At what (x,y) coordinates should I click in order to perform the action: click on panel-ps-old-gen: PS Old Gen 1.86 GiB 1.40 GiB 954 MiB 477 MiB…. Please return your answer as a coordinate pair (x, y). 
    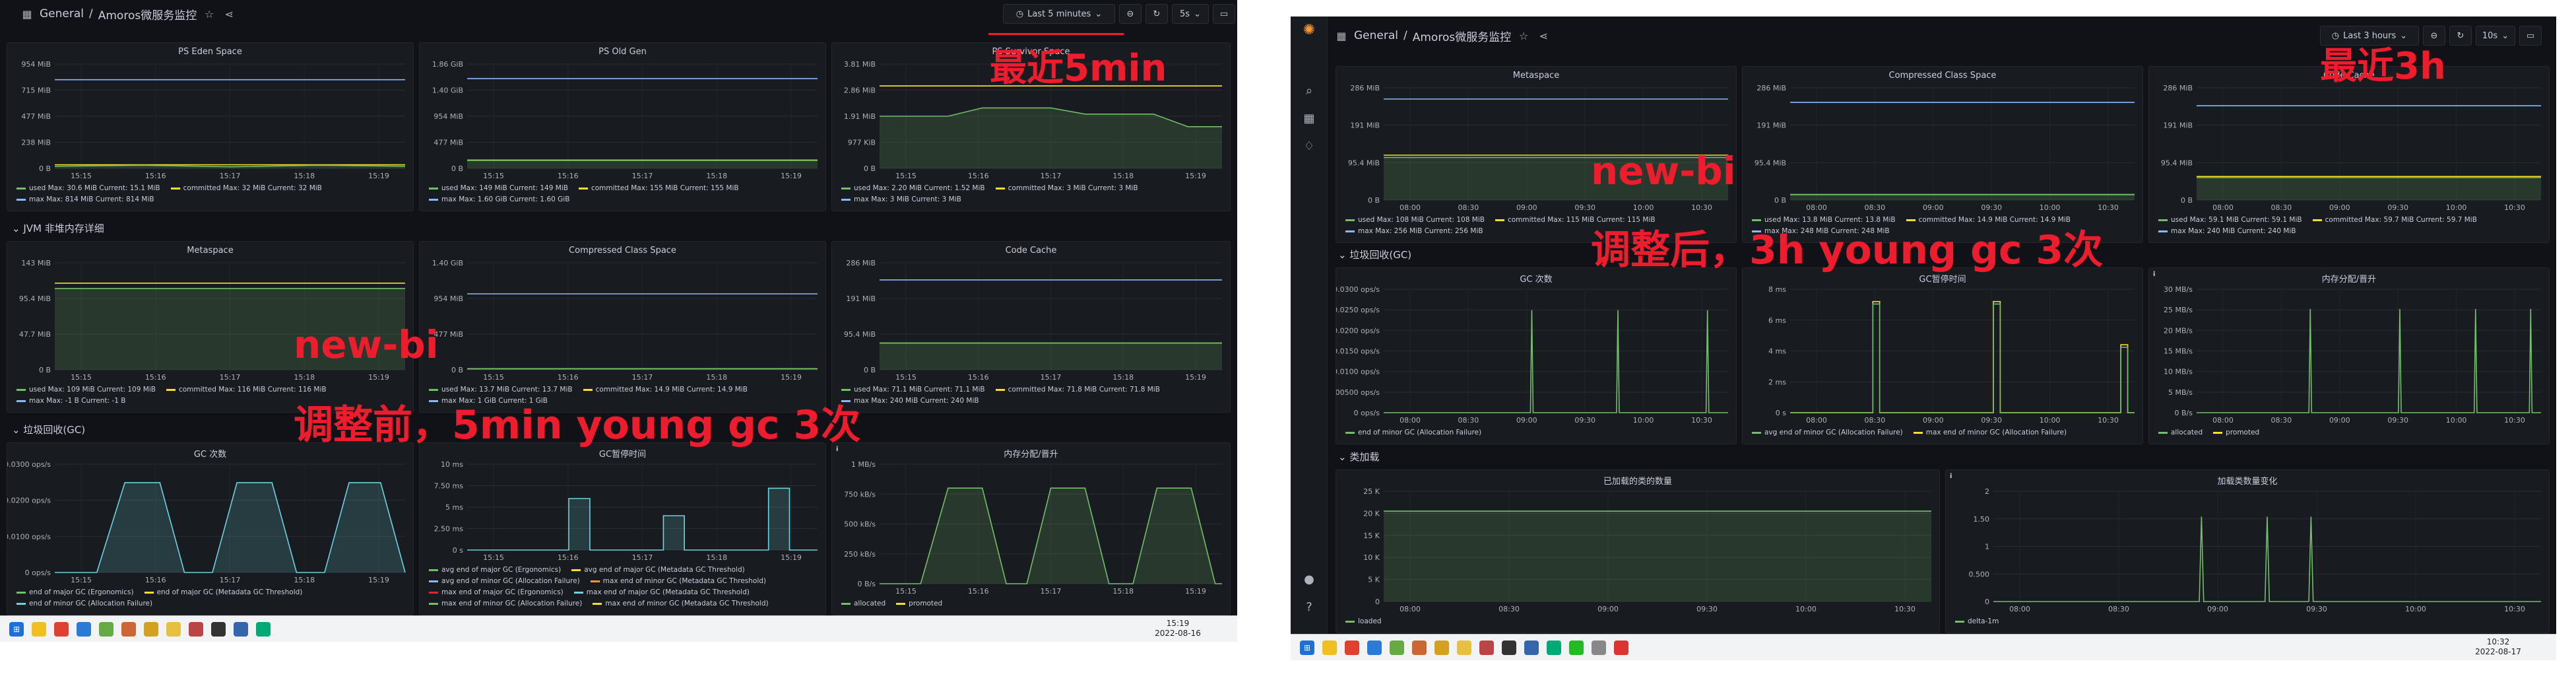
    Looking at the image, I should click on (622, 127).